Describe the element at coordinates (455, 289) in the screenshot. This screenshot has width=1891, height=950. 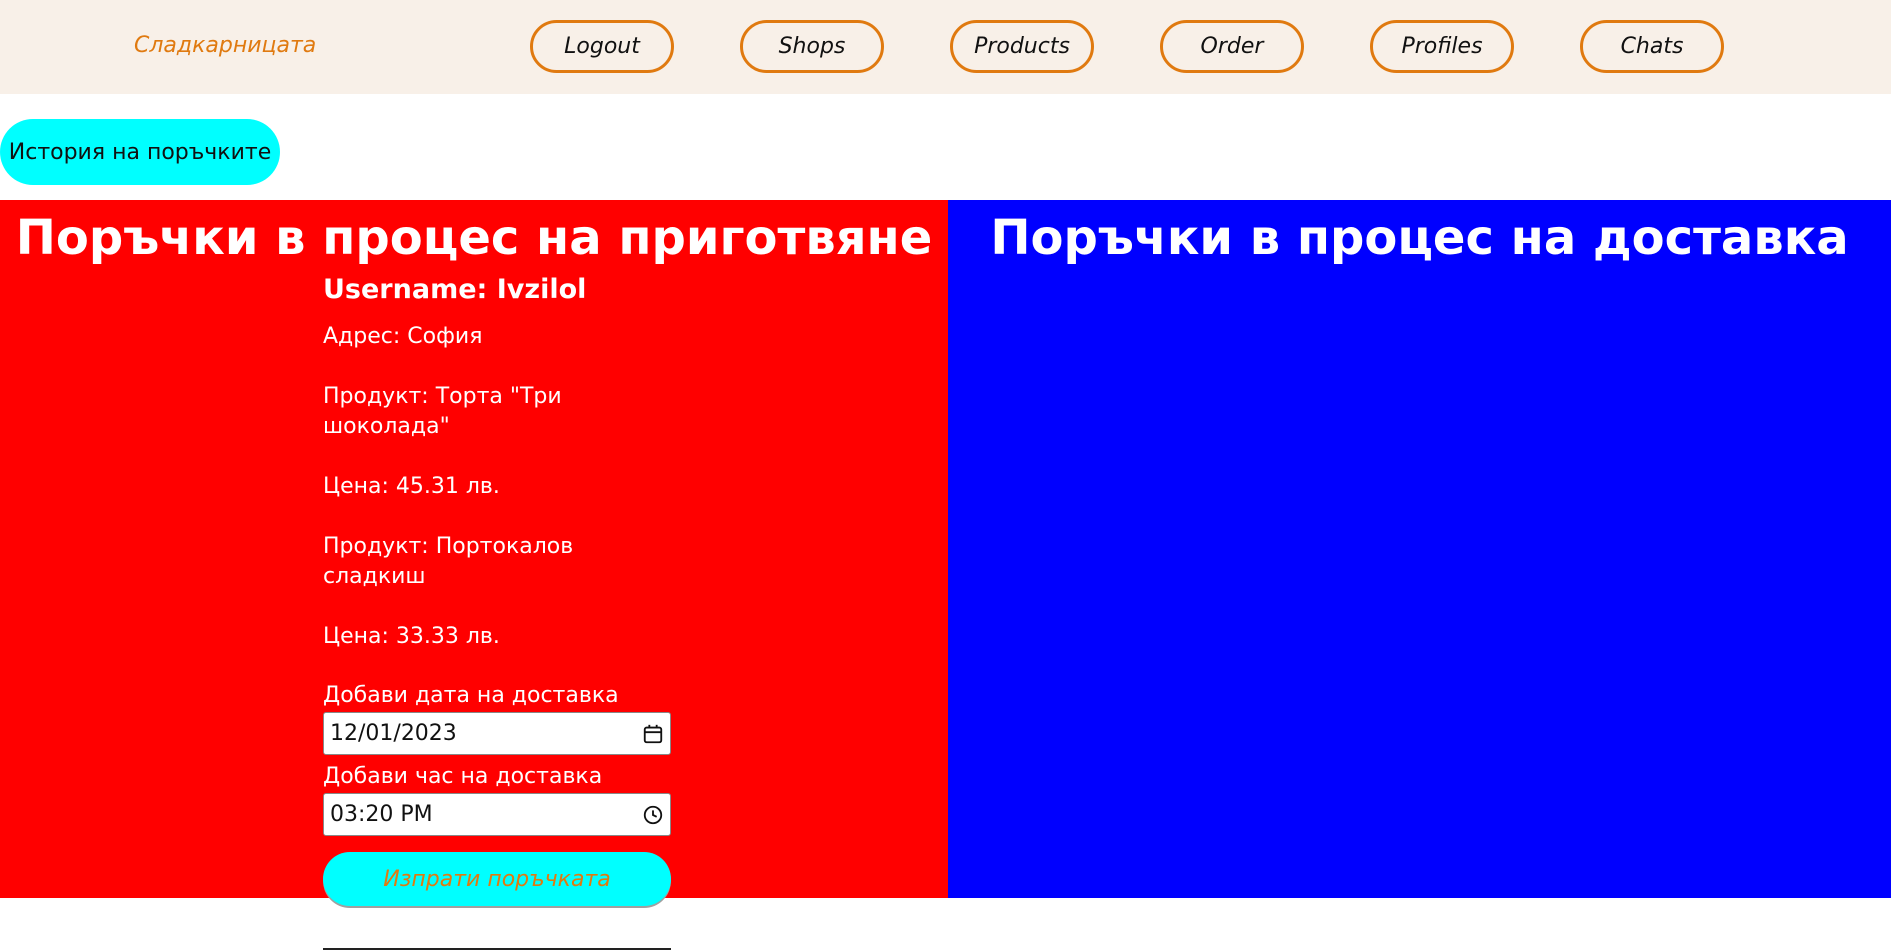
I see `order-username: Username: Ivzilol` at that location.